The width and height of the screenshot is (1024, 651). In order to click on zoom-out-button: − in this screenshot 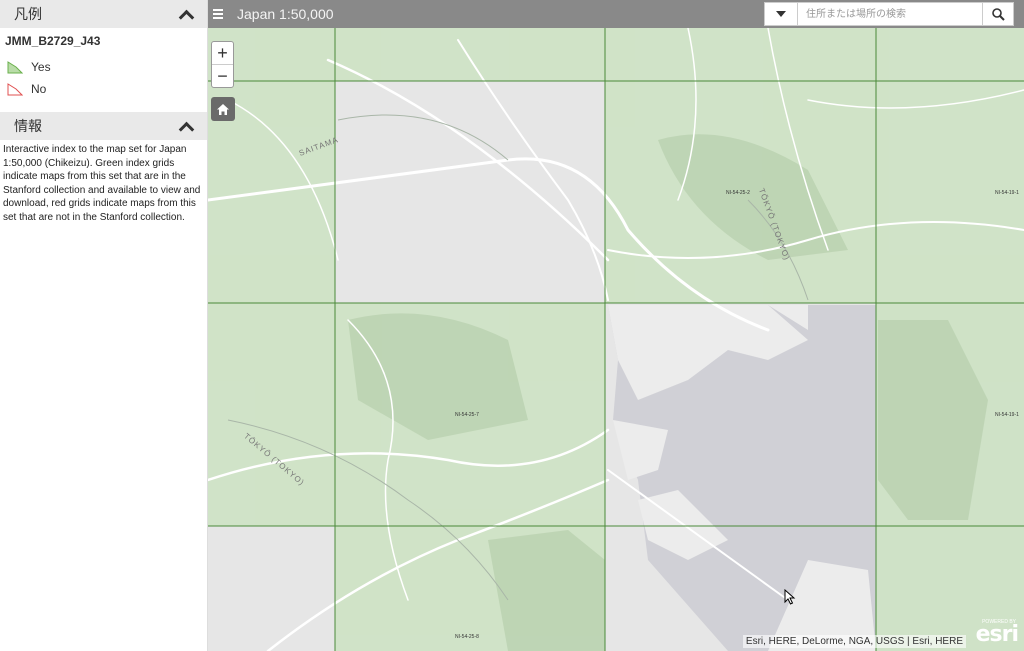, I will do `click(222, 75)`.